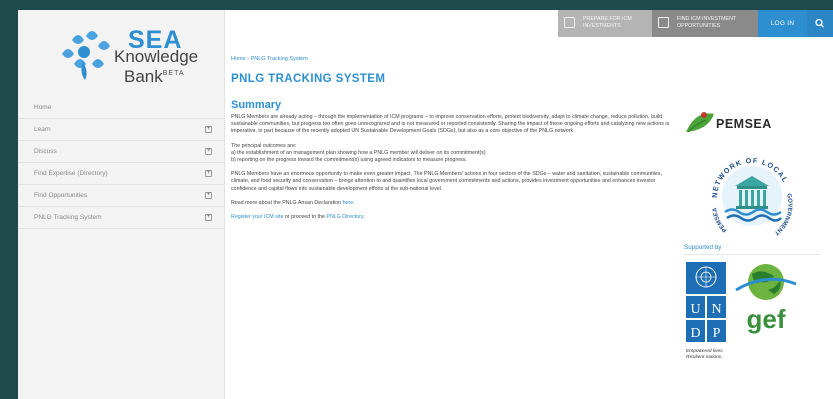 The height and width of the screenshot is (399, 833). I want to click on bar-chart-icon, so click(663, 22).